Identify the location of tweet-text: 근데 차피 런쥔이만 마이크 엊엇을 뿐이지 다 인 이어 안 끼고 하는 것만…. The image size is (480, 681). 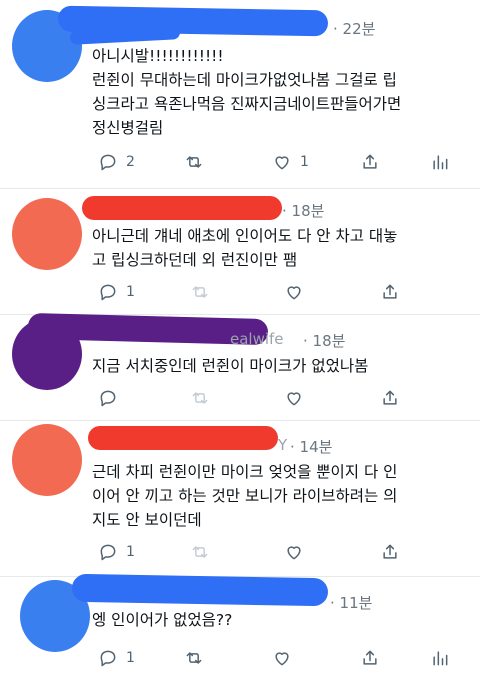
(278, 496).